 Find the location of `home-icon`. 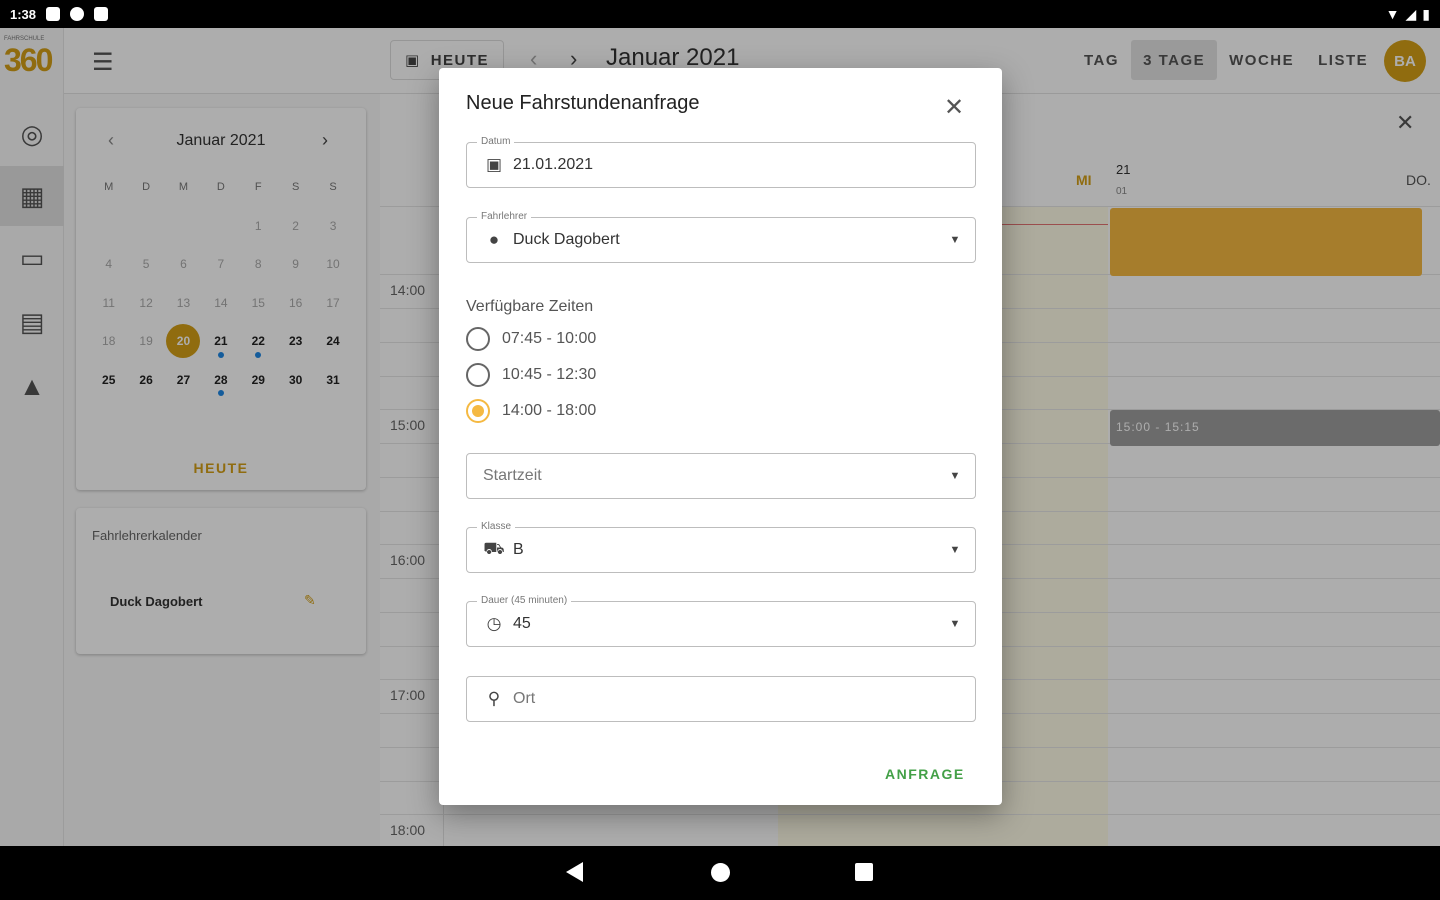

home-icon is located at coordinates (720, 872).